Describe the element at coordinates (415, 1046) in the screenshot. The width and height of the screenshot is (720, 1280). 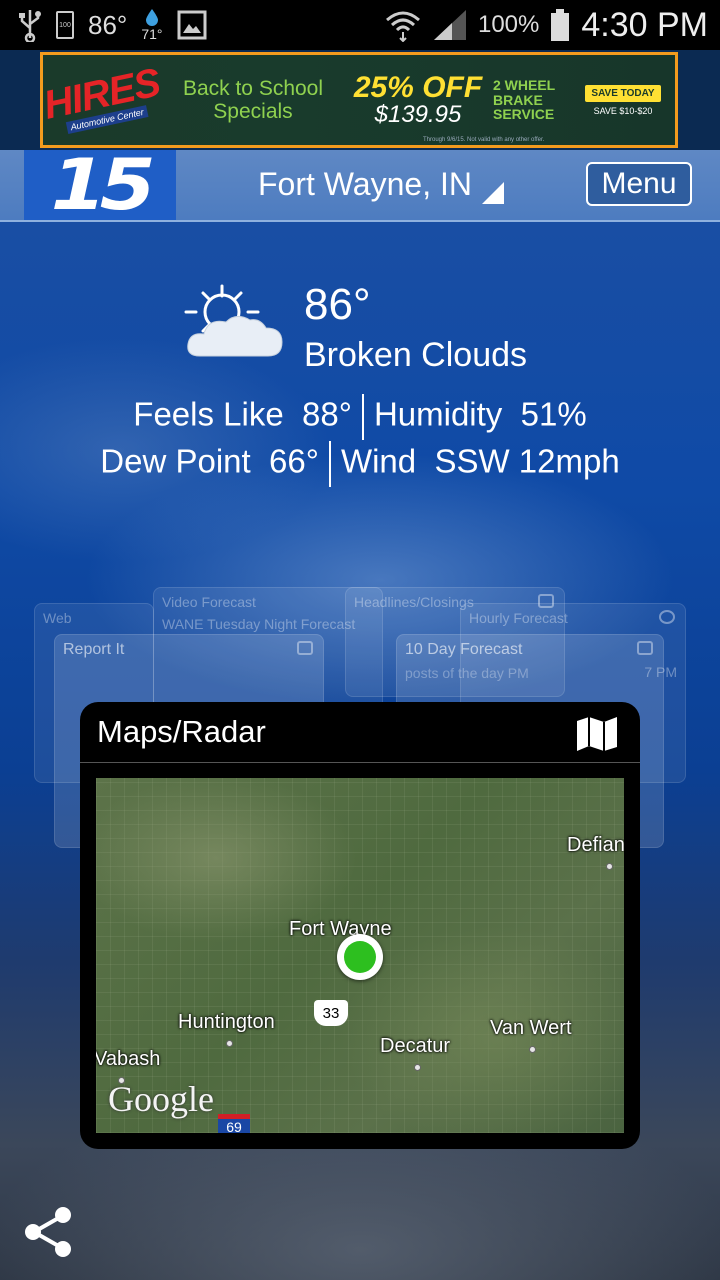
I see `city-label-decatur: Decatur` at that location.